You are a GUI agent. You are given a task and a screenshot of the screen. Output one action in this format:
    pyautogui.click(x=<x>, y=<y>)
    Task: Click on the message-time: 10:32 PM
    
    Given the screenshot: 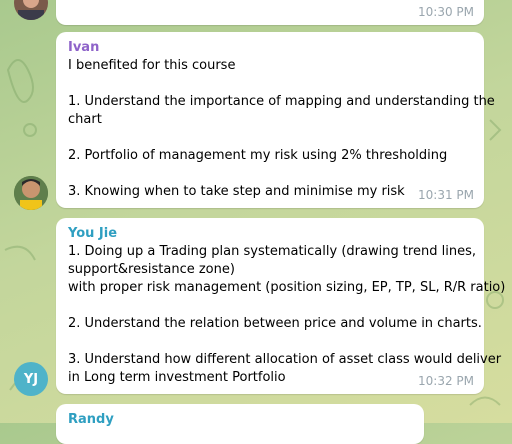 What is the action you would take?
    pyautogui.click(x=446, y=381)
    